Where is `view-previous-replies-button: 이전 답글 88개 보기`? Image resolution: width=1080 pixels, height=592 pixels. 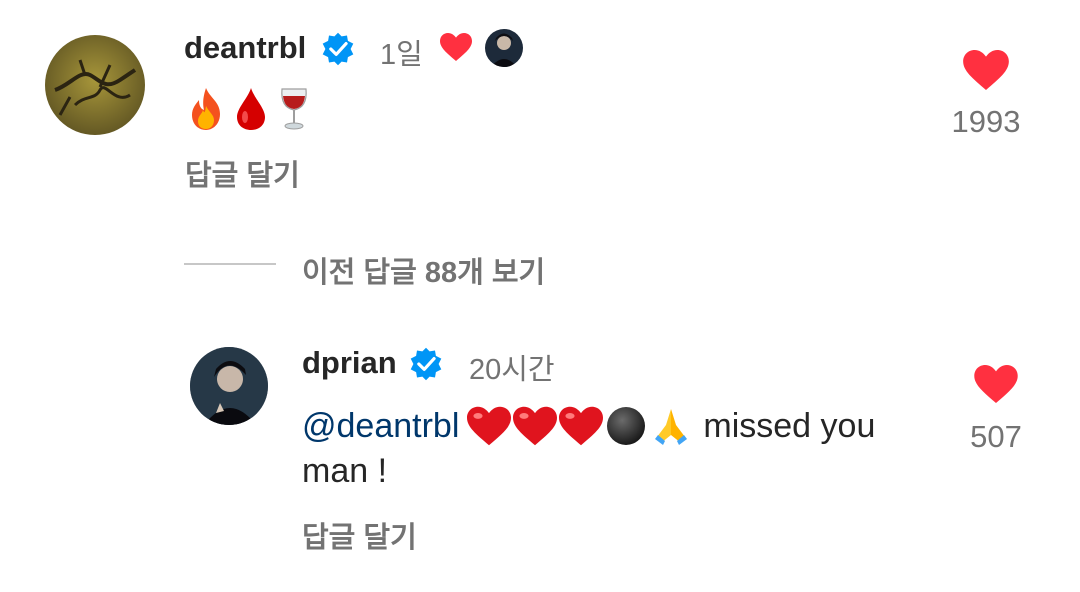 view-previous-replies-button: 이전 답글 88개 보기 is located at coordinates (423, 270).